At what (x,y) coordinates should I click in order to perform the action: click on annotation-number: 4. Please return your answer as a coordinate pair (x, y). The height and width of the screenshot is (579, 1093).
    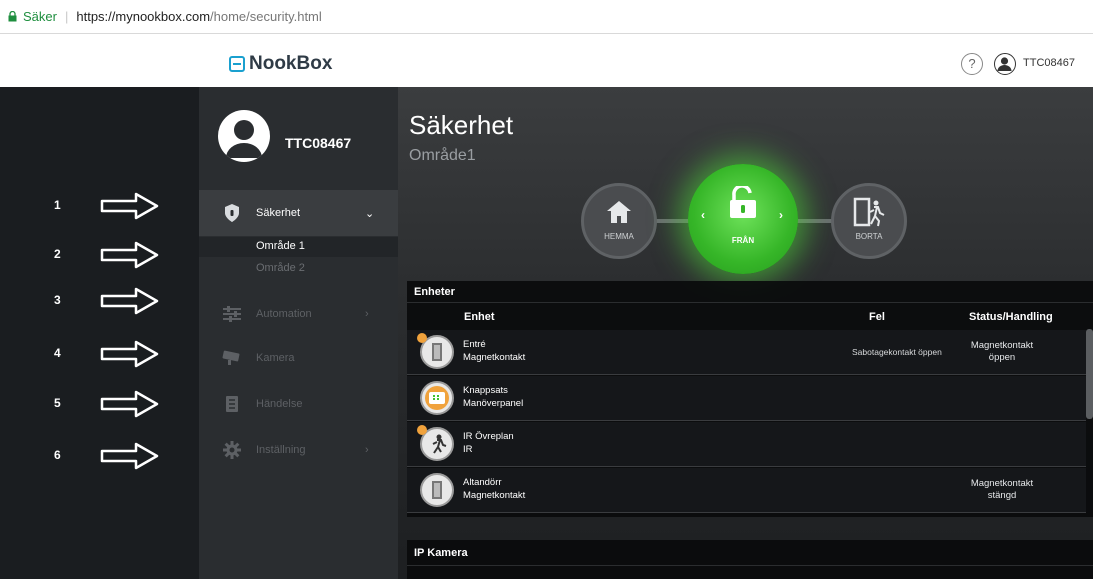
    Looking at the image, I should click on (57, 353).